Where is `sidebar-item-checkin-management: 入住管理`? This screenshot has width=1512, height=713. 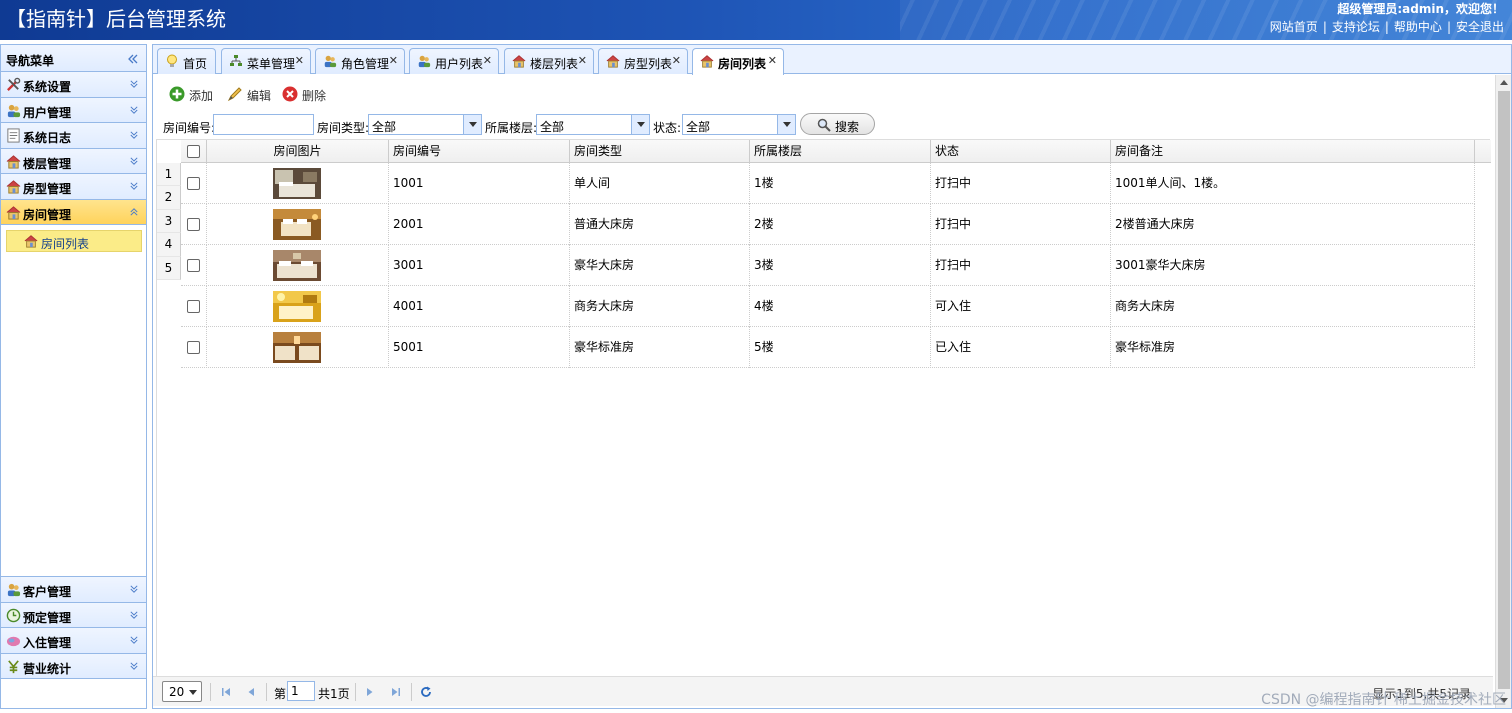 sidebar-item-checkin-management: 入住管理 is located at coordinates (73, 641).